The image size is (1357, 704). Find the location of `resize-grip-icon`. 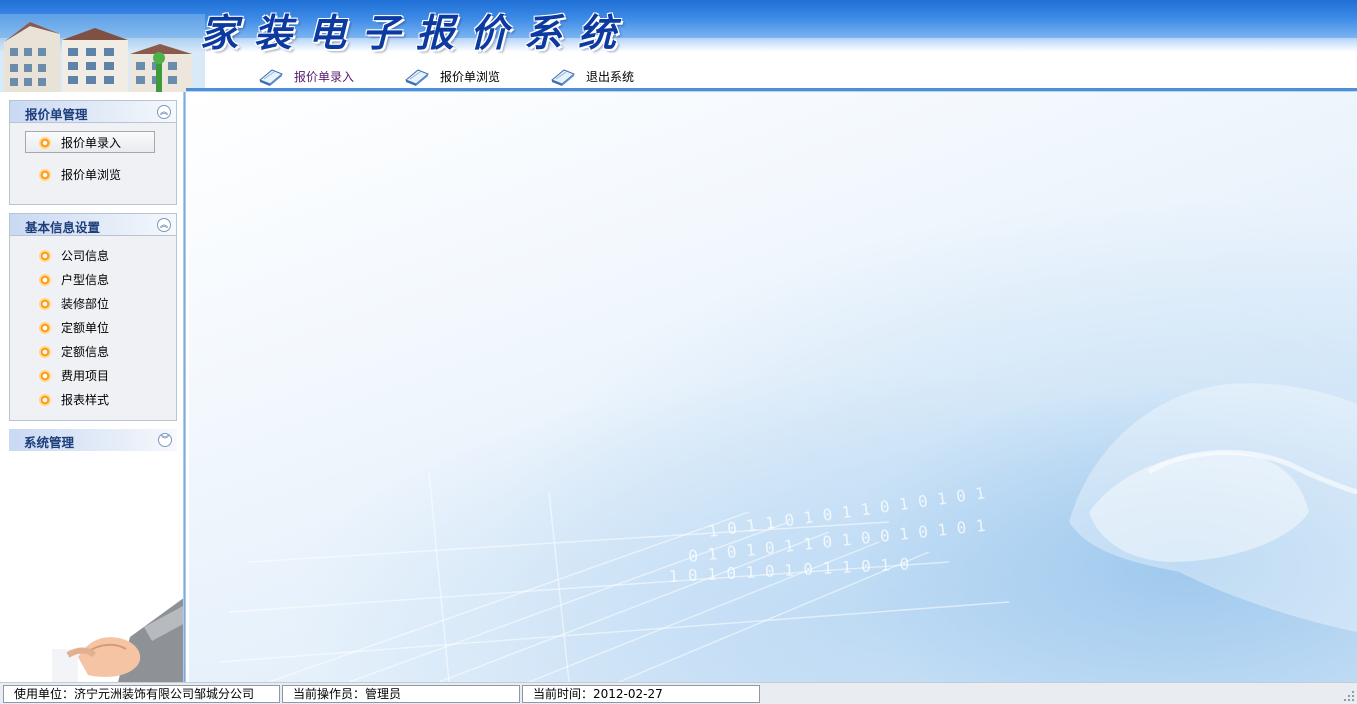

resize-grip-icon is located at coordinates (1349, 696).